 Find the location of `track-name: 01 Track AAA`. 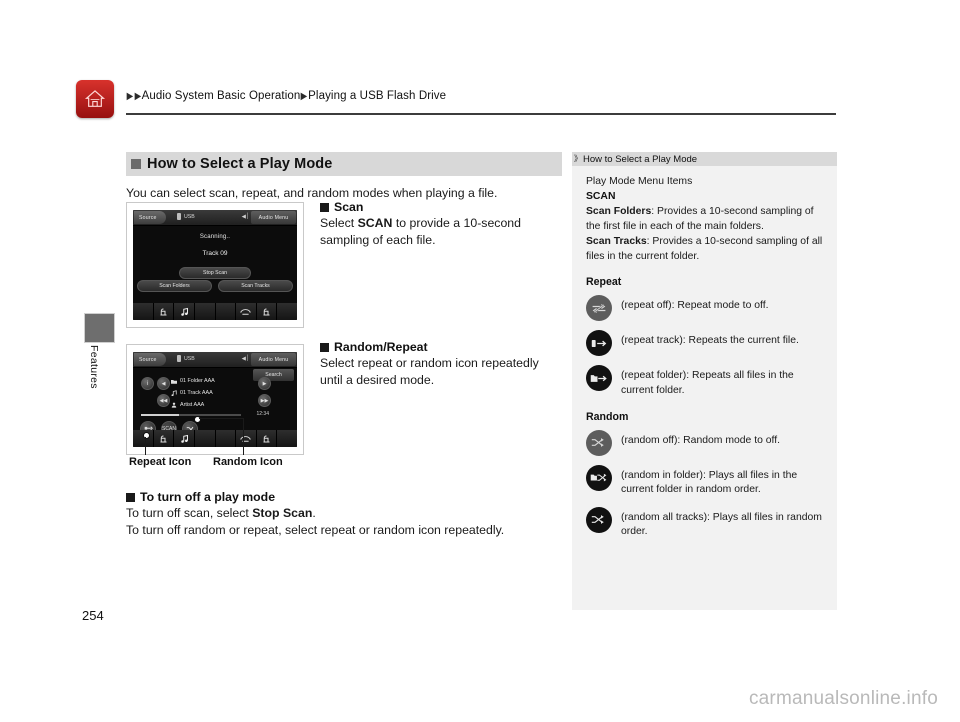

track-name: 01 Track AAA is located at coordinates (196, 393).